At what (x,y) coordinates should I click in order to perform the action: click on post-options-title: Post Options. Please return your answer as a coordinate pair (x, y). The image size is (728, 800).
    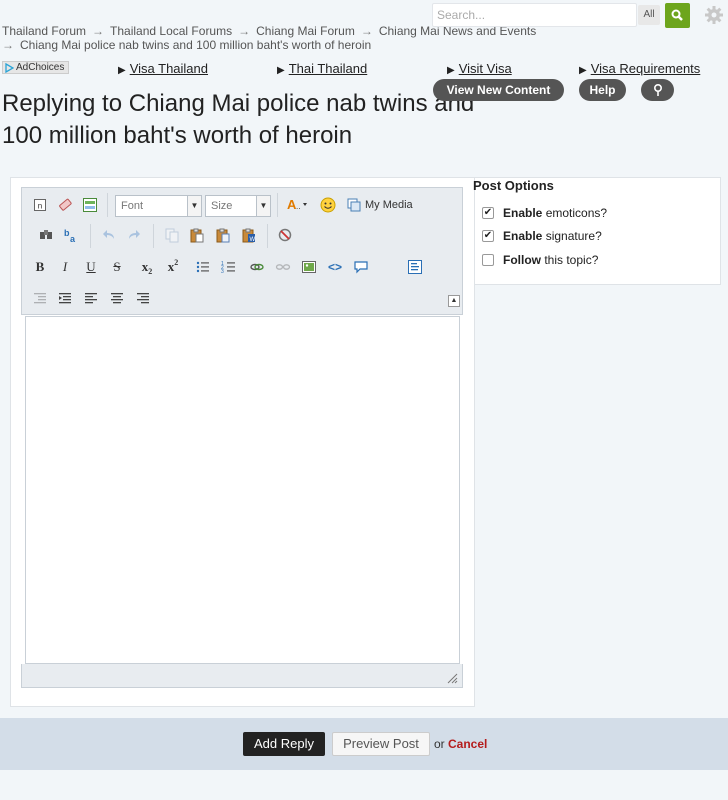
    Looking at the image, I should click on (513, 185).